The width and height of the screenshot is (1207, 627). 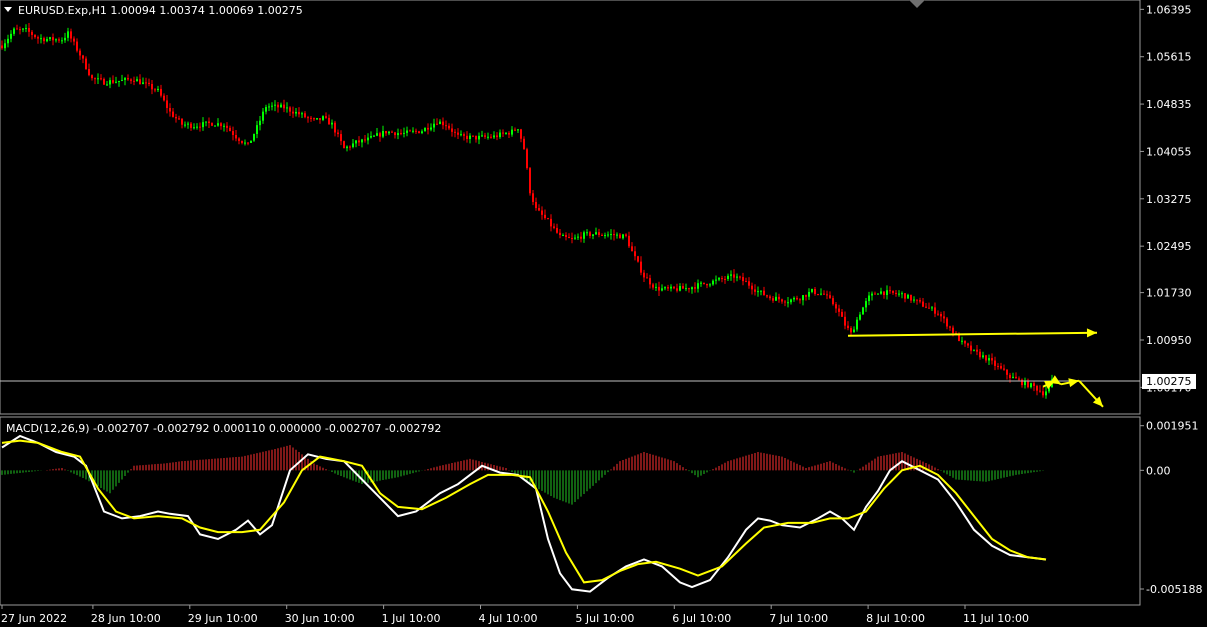 I want to click on time-tick-label: 1 Jul 10:00, so click(x=411, y=618).